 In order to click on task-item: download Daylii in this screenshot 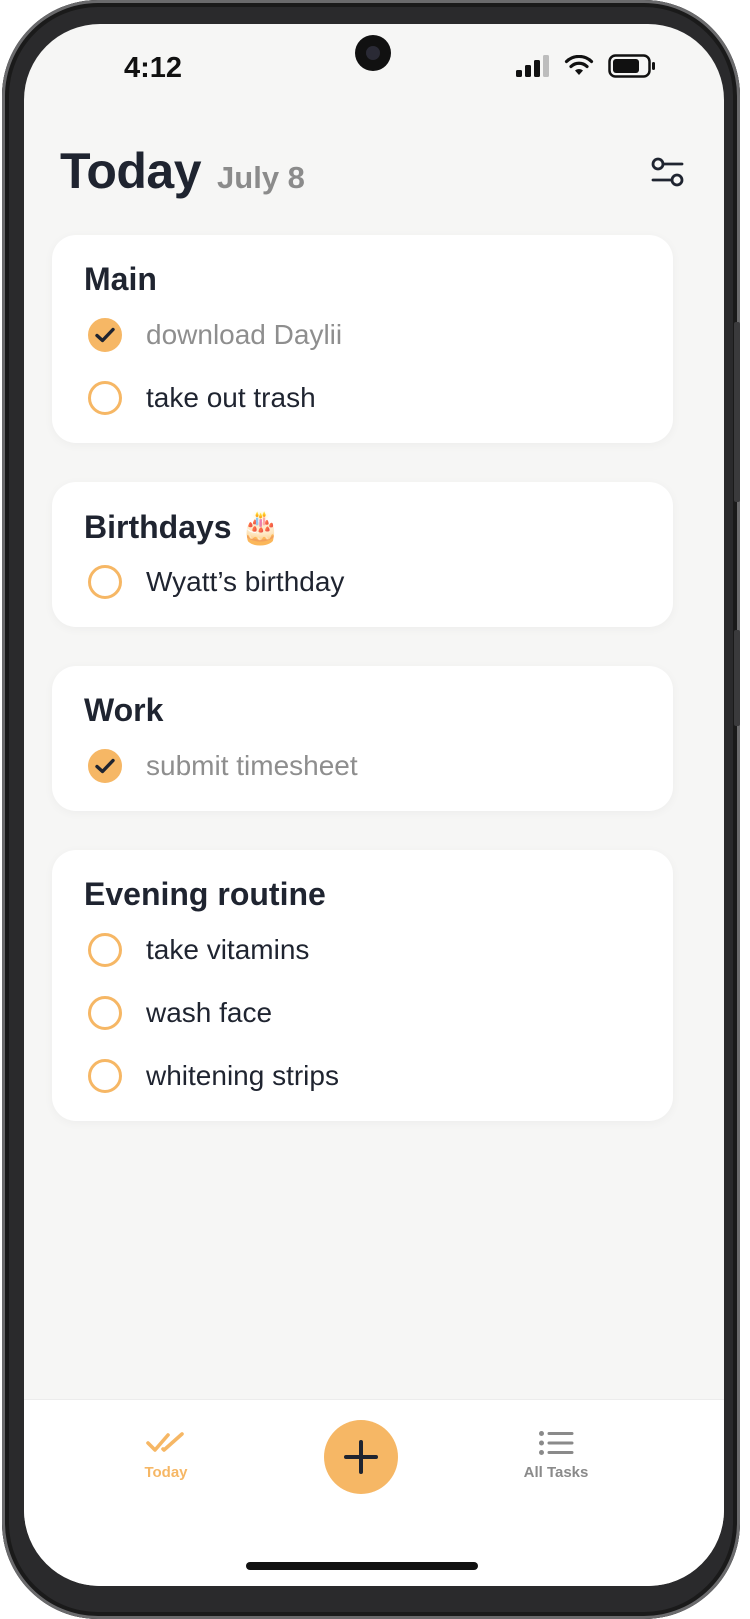, I will do `click(215, 335)`.